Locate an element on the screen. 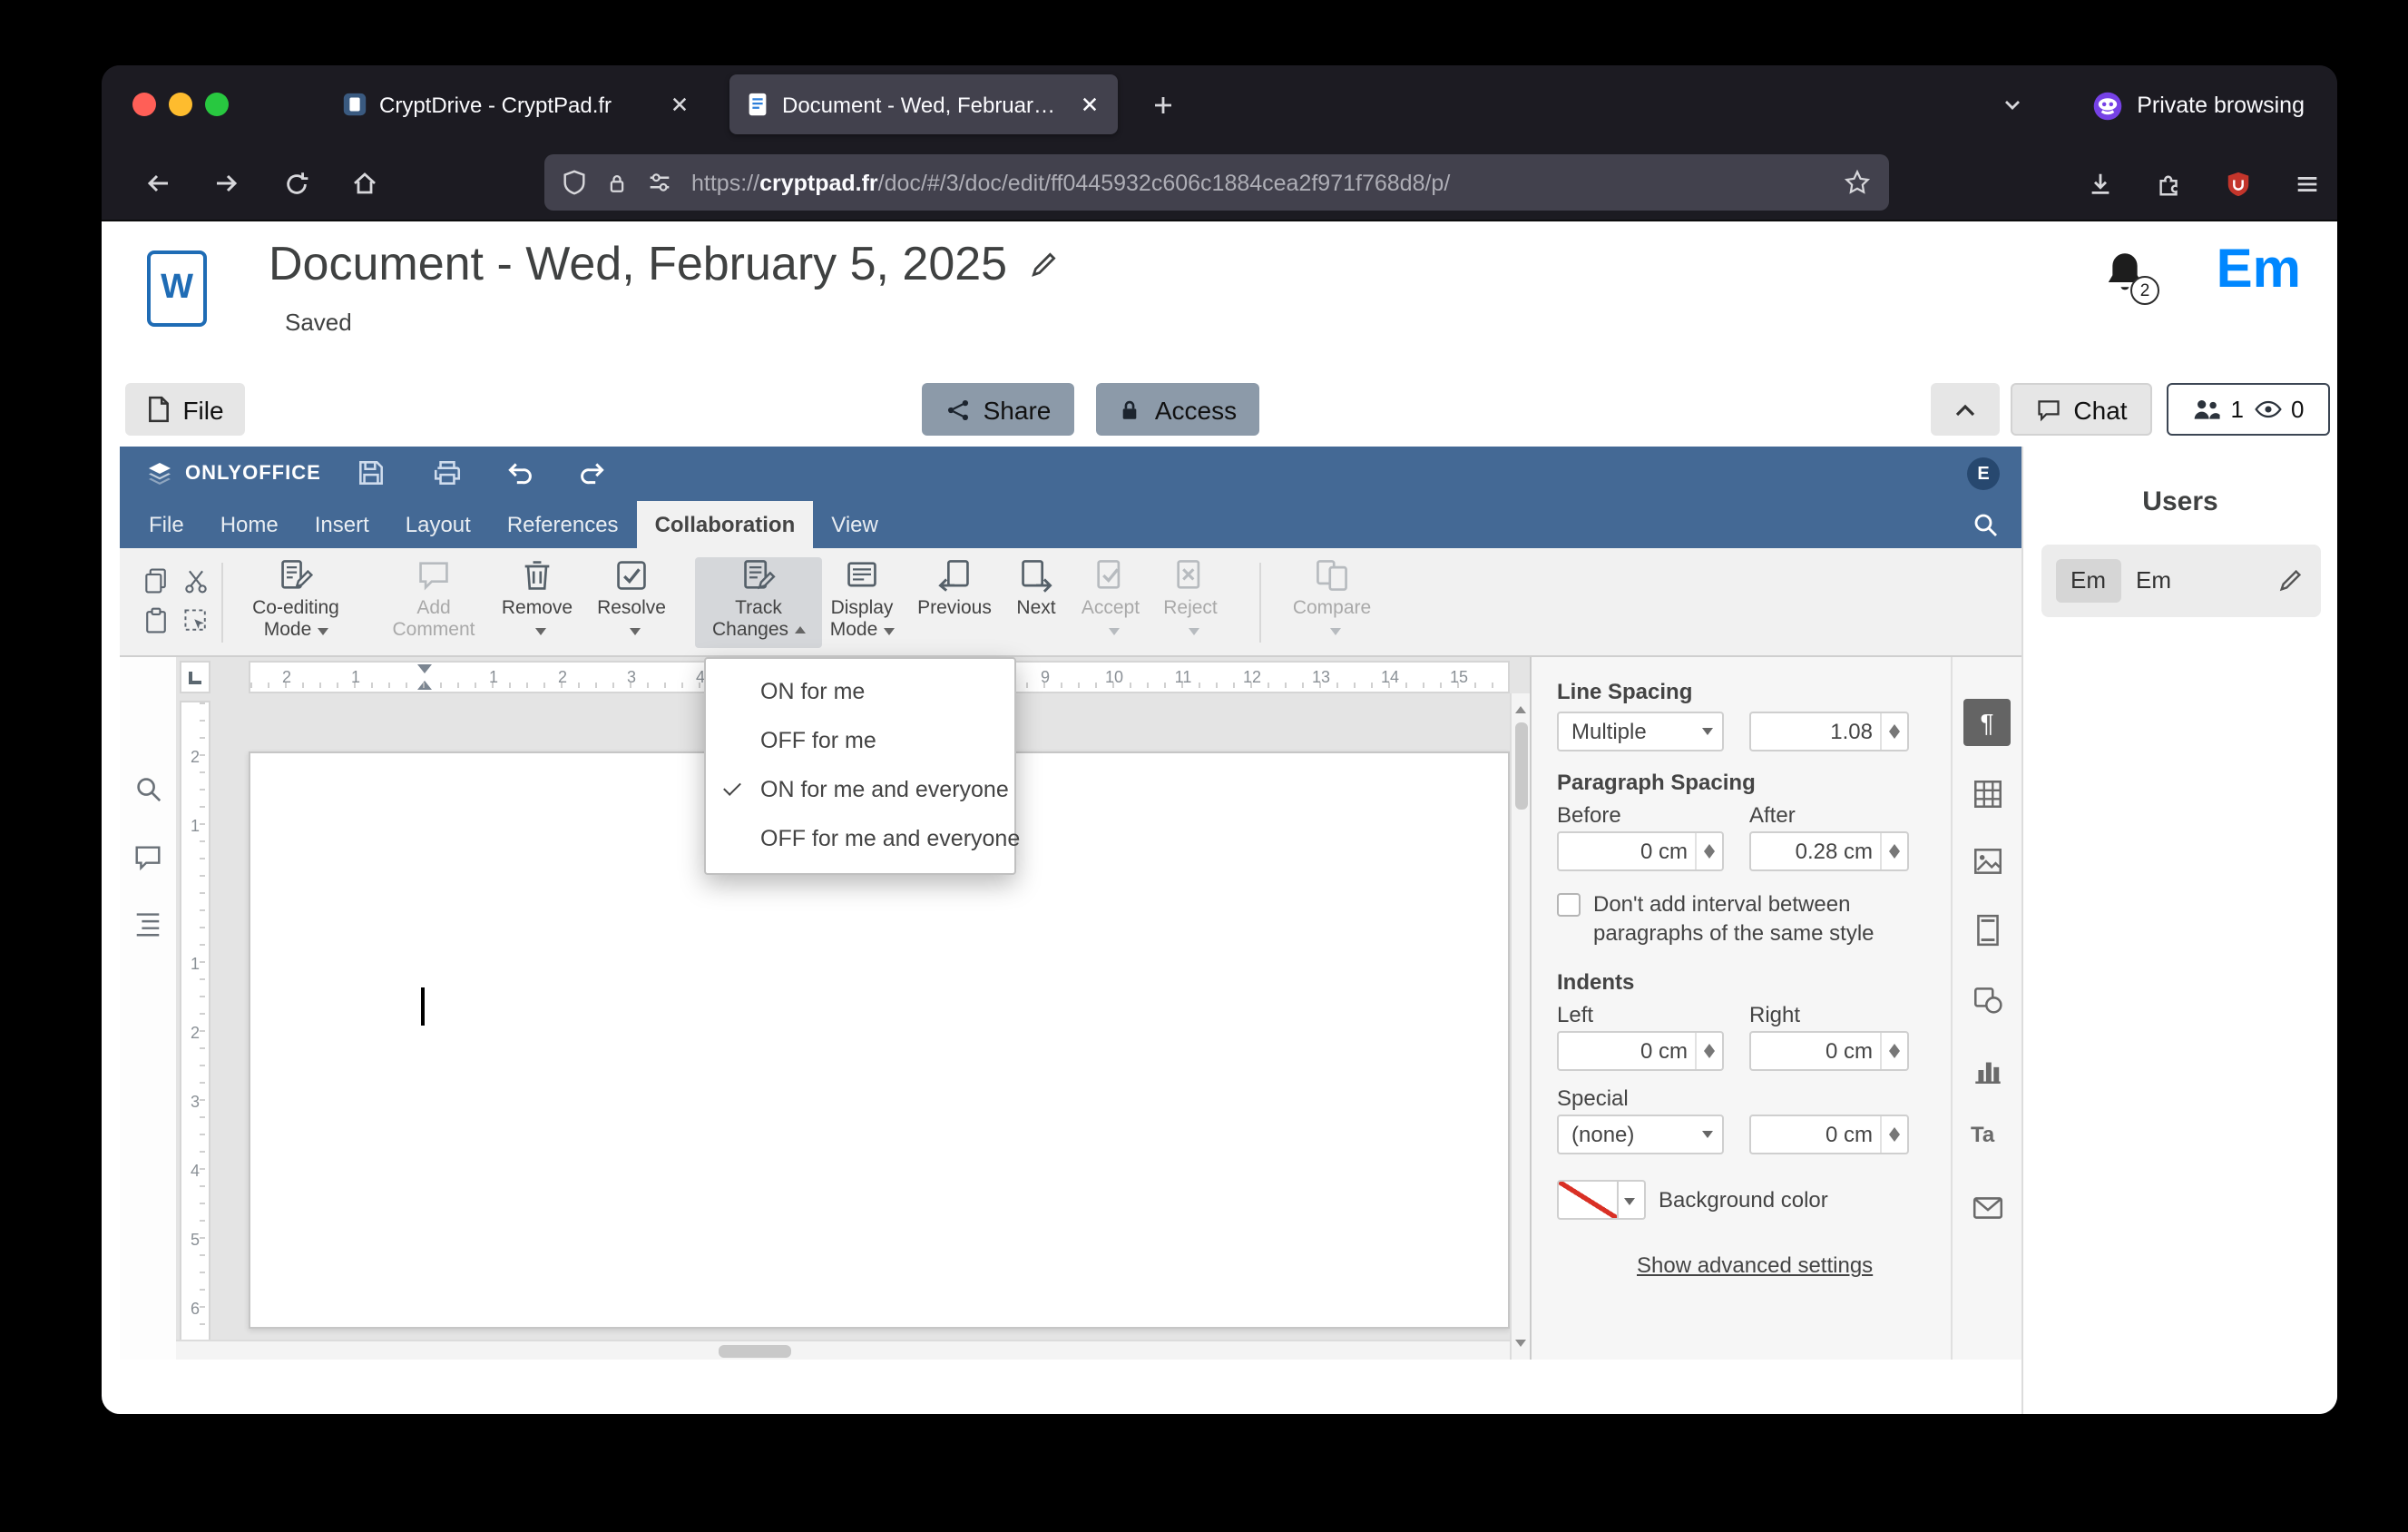 The width and height of the screenshot is (2408, 1532). vertical-scrollbar is located at coordinates (1520, 1026).